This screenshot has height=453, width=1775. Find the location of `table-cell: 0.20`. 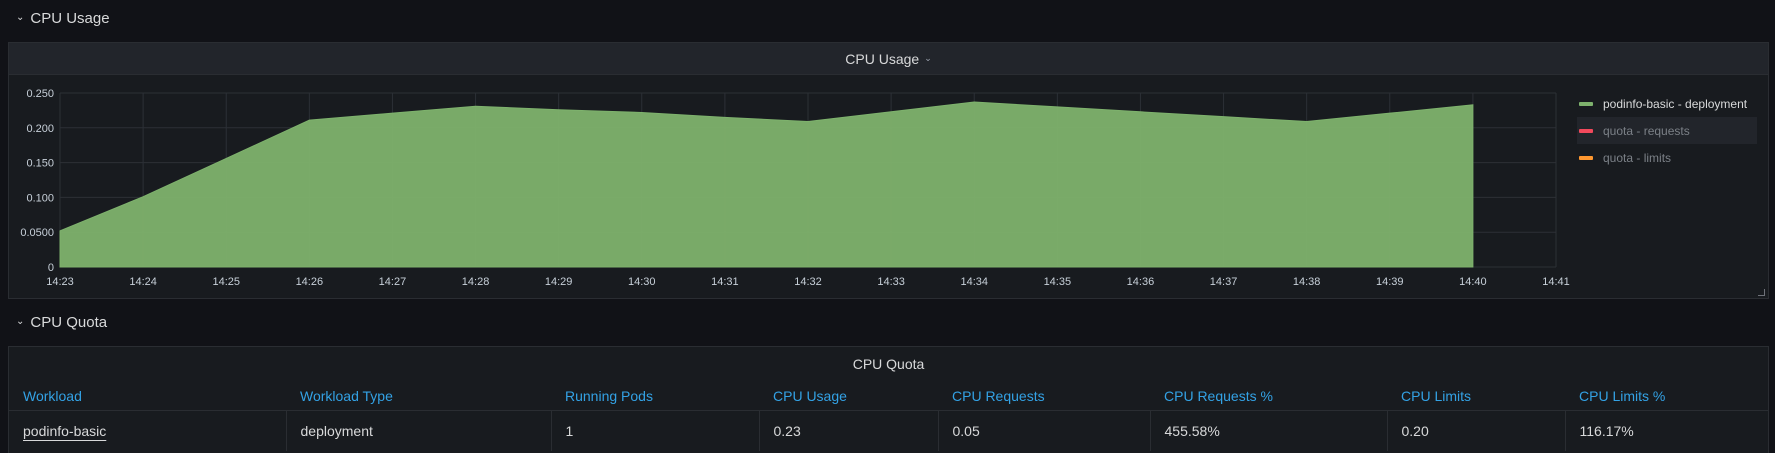

table-cell: 0.20 is located at coordinates (1476, 430).